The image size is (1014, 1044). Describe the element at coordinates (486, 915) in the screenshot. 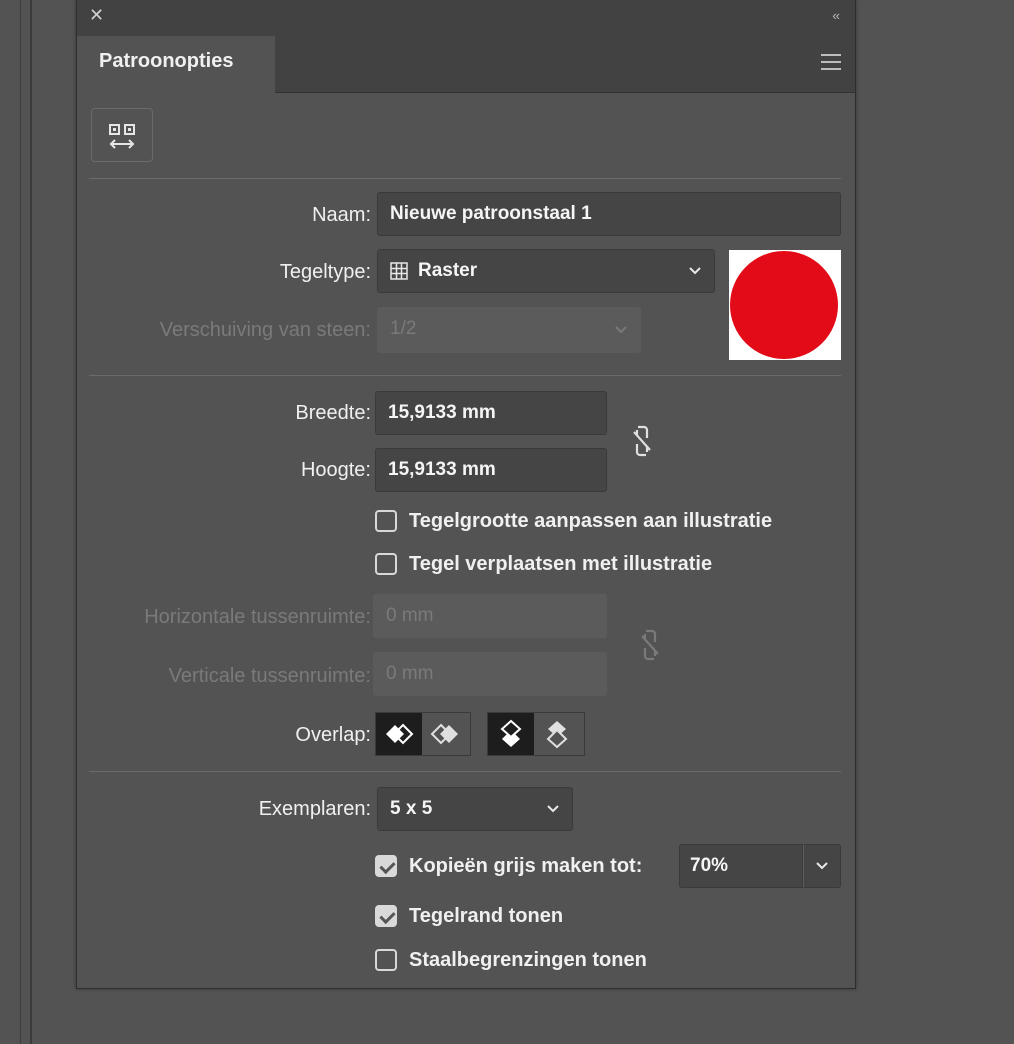

I see `show-tile-edge-label: Tegelrand tonen` at that location.